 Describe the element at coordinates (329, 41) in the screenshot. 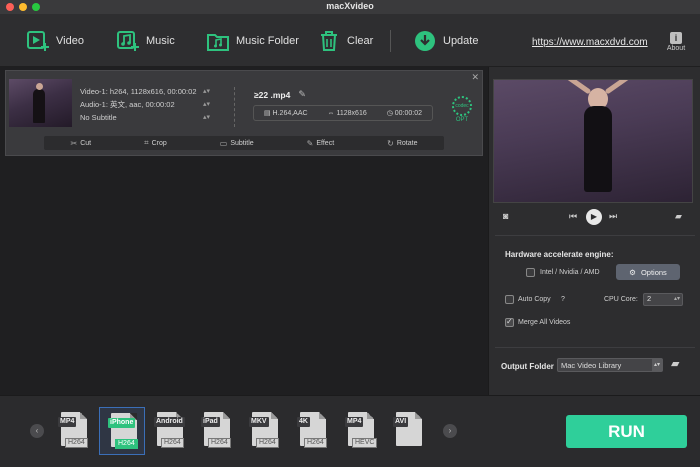

I see `trash-icon` at that location.